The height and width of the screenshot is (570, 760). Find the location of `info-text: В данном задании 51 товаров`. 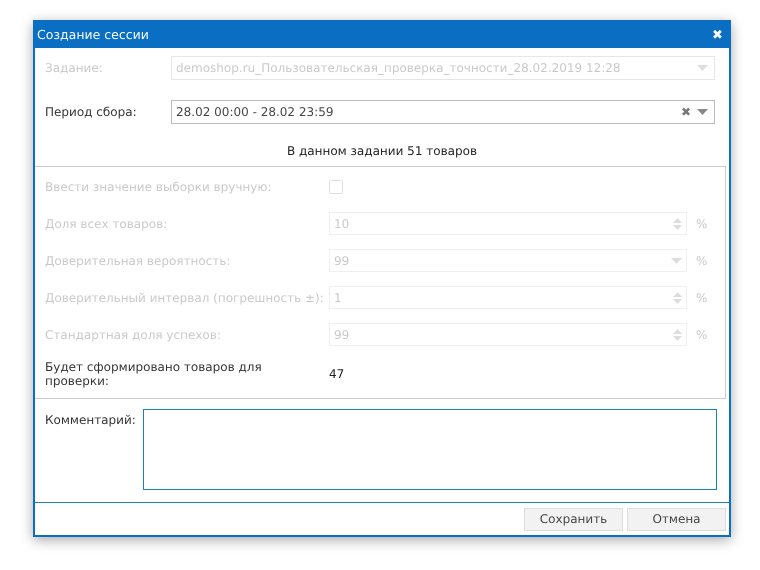

info-text: В данном задании 51 товаров is located at coordinates (382, 151).